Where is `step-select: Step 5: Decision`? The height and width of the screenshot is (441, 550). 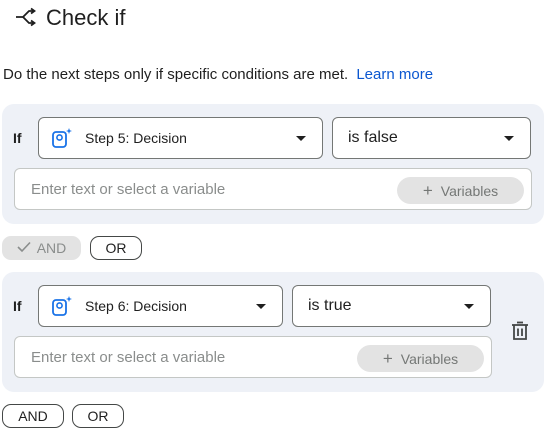 step-select: Step 5: Decision is located at coordinates (180, 138).